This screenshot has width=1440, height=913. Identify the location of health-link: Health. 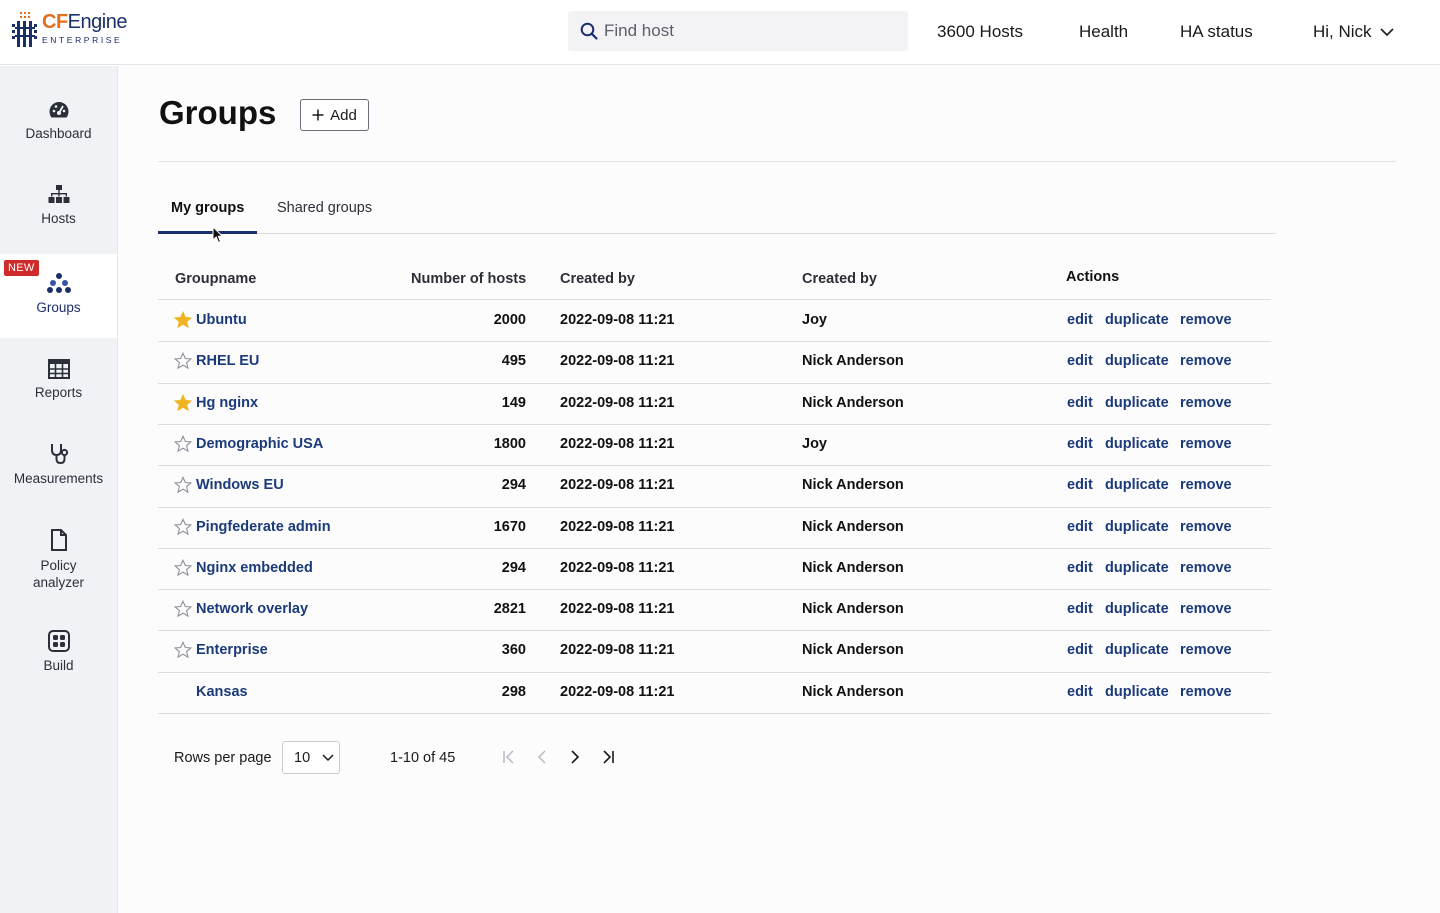
(1103, 32).